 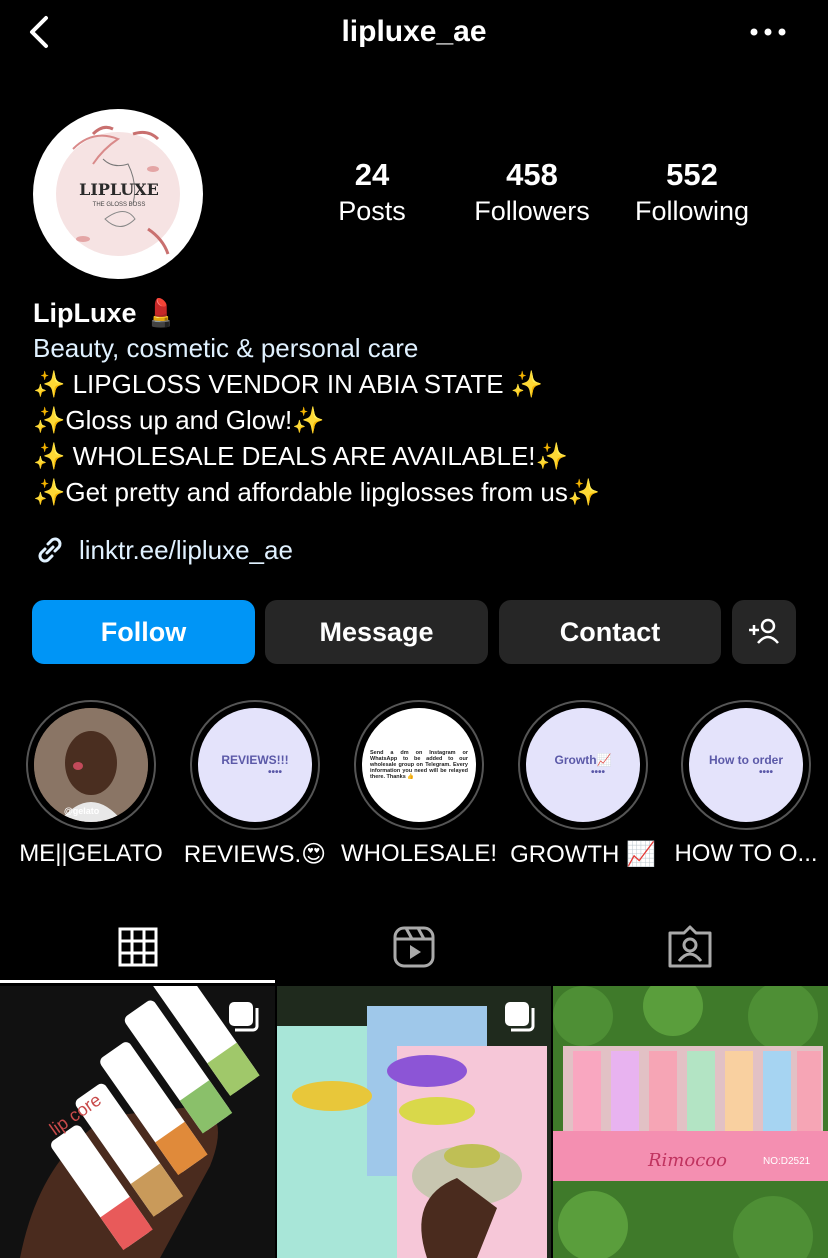 What do you see at coordinates (91, 853) in the screenshot?
I see `highlight-caption: ME||GELATO` at bounding box center [91, 853].